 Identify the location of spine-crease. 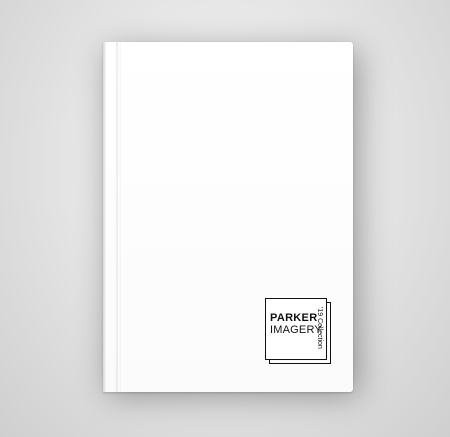
(118, 217).